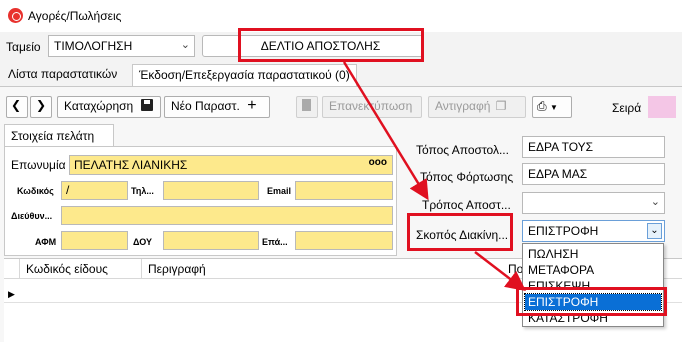 Image resolution: width=682 pixels, height=342 pixels. Describe the element at coordinates (467, 177) in the screenshot. I see `loading-place-label: Τόπος Φόρτωσης` at that location.